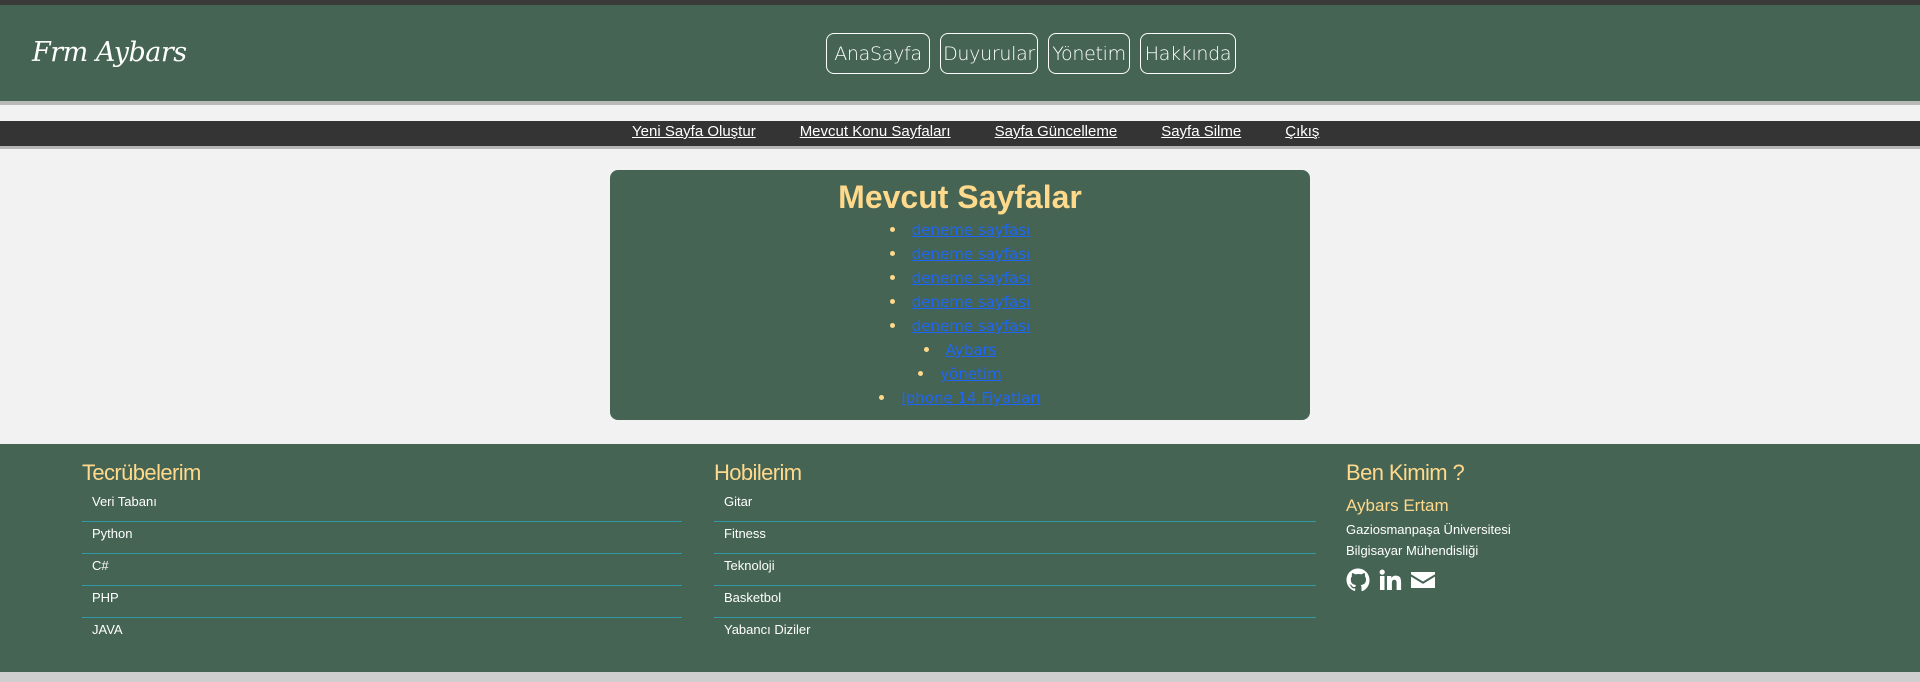 The height and width of the screenshot is (682, 1920). Describe the element at coordinates (1015, 570) in the screenshot. I see `list-item: Teknoloji` at that location.